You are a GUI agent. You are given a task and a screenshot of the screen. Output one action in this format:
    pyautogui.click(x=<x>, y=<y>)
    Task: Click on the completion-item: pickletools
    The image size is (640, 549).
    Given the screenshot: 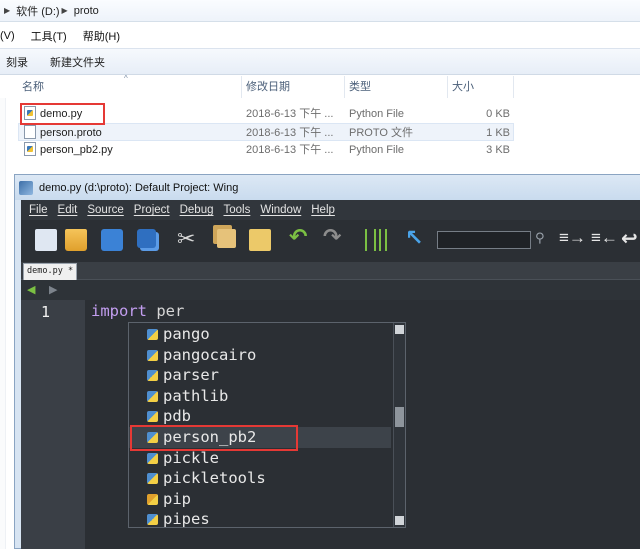 What is the action you would take?
    pyautogui.click(x=260, y=478)
    